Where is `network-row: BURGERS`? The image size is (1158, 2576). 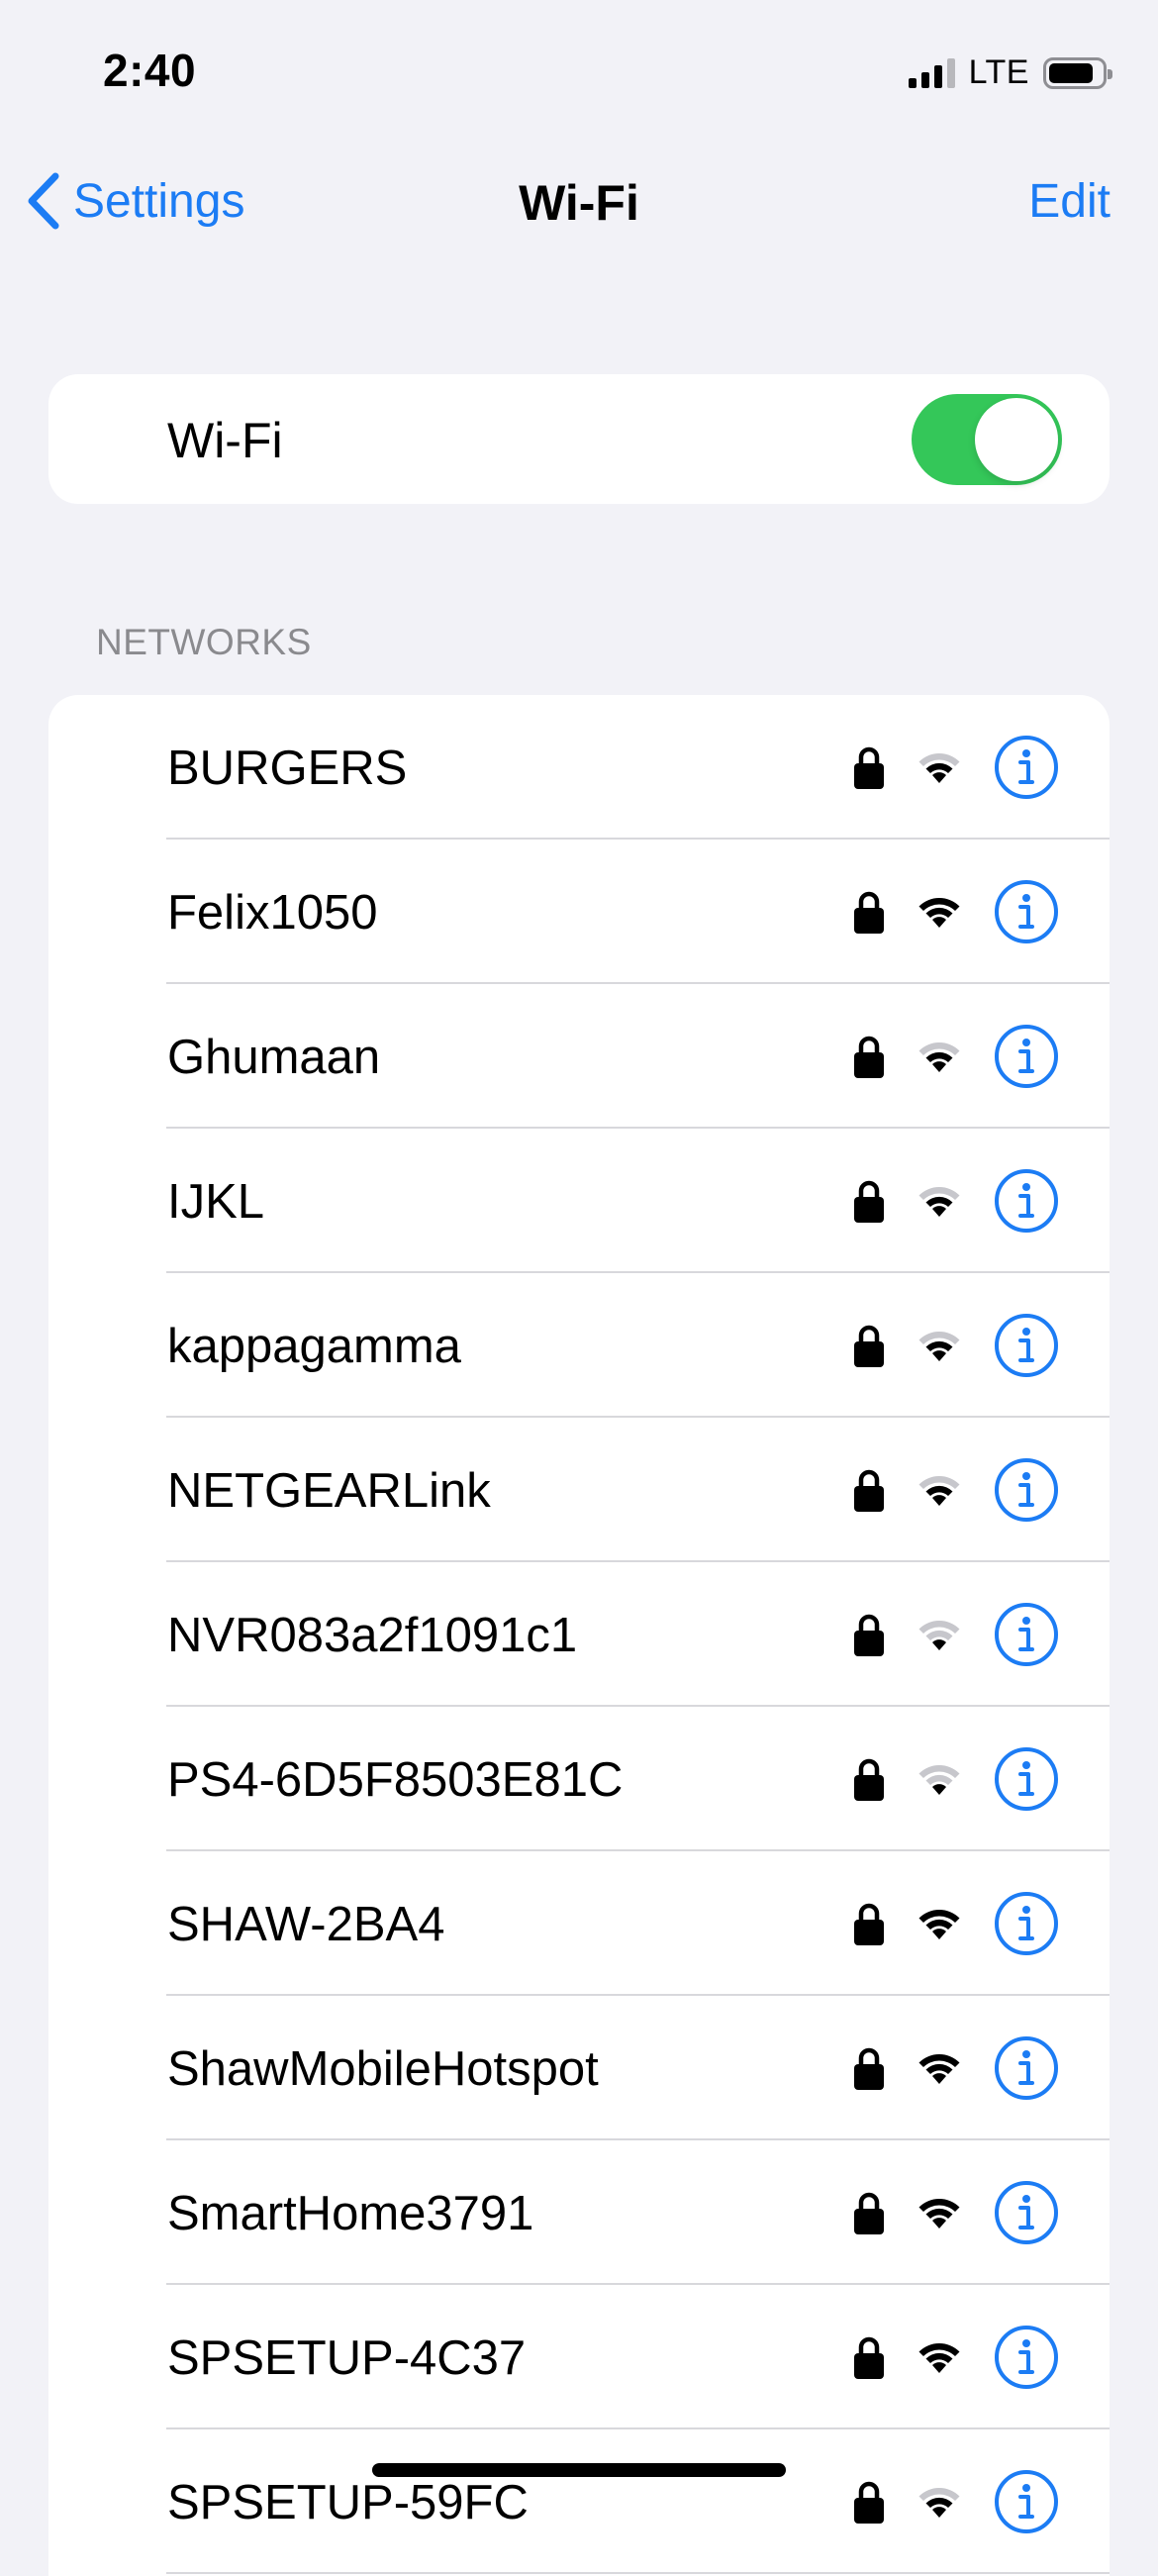 network-row: BURGERS is located at coordinates (579, 768).